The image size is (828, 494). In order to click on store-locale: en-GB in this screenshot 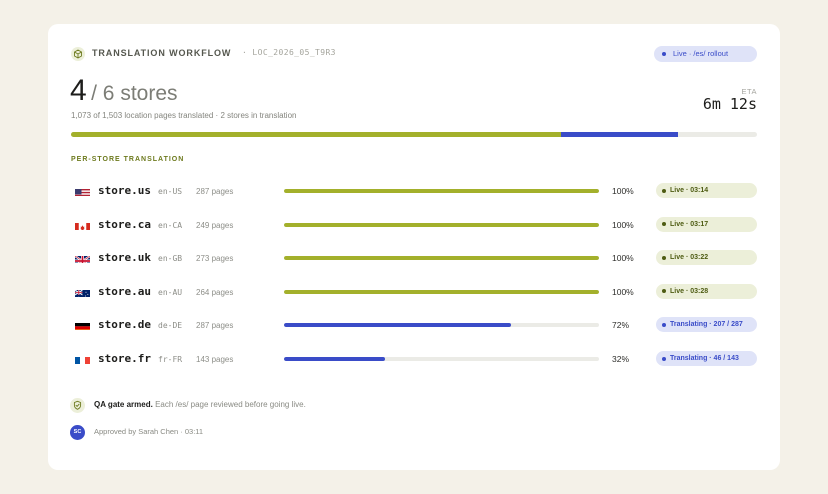, I will do `click(170, 259)`.